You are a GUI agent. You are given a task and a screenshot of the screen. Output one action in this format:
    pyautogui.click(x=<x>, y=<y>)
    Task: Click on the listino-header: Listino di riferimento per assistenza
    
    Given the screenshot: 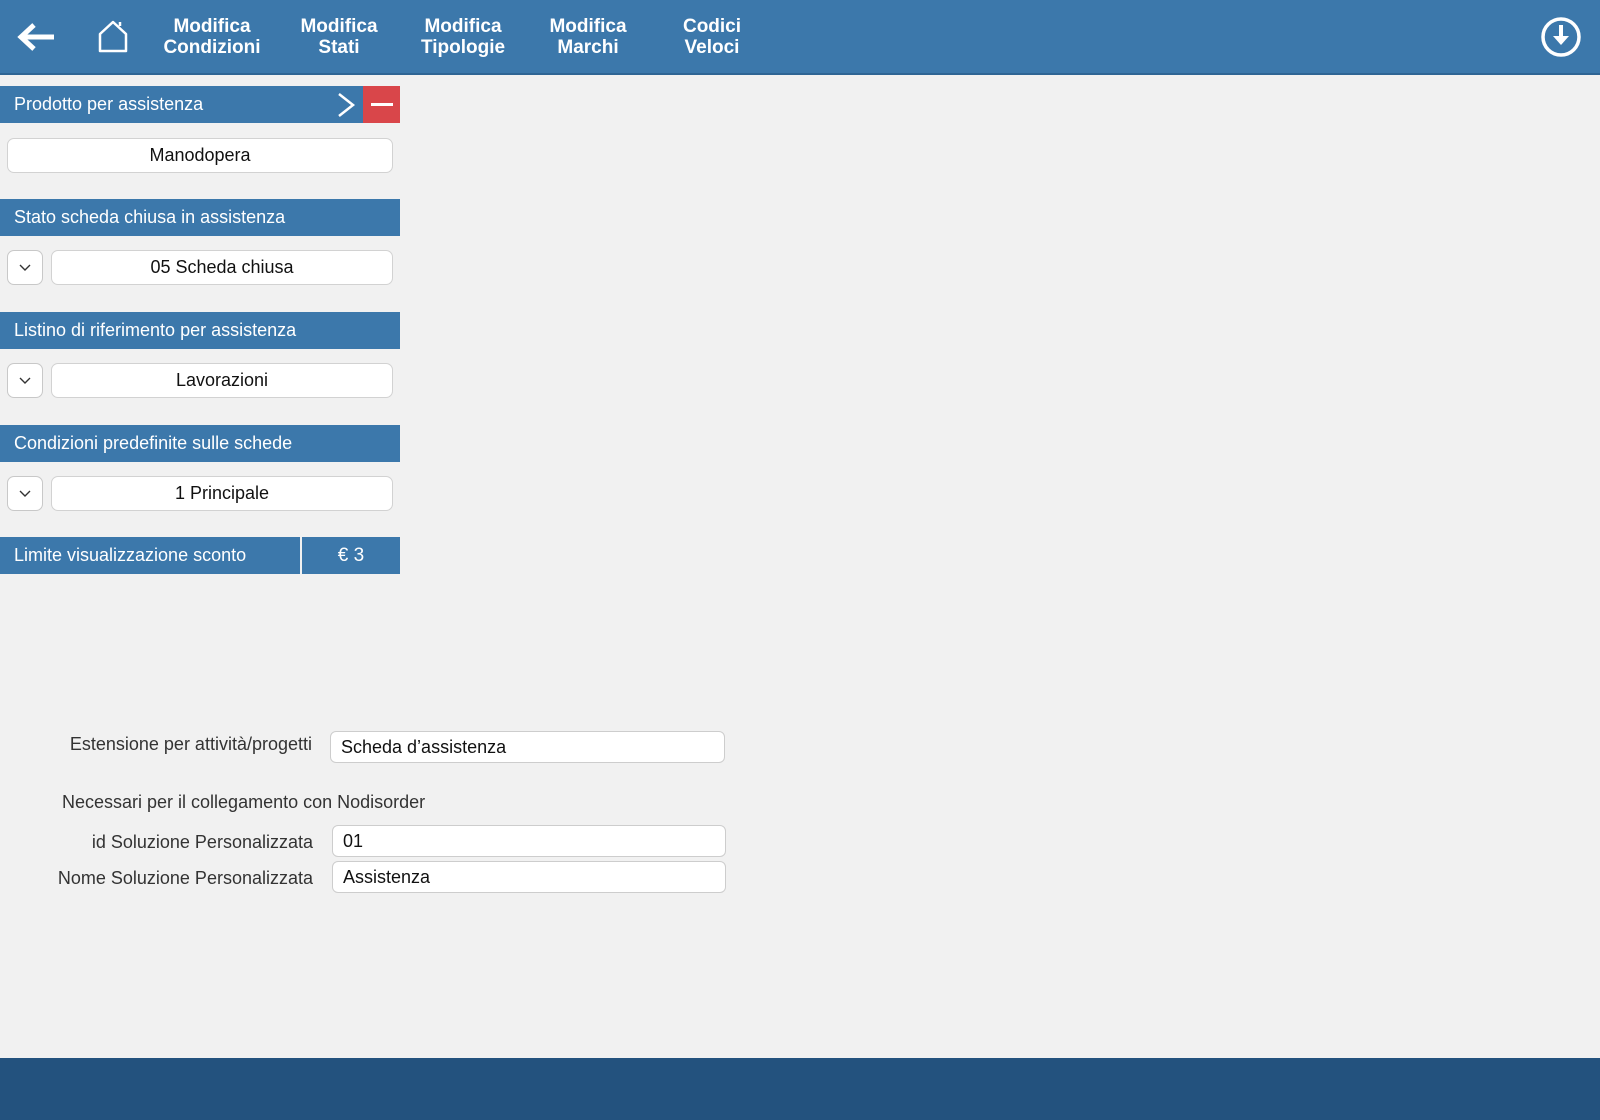 What is the action you would take?
    pyautogui.click(x=200, y=330)
    